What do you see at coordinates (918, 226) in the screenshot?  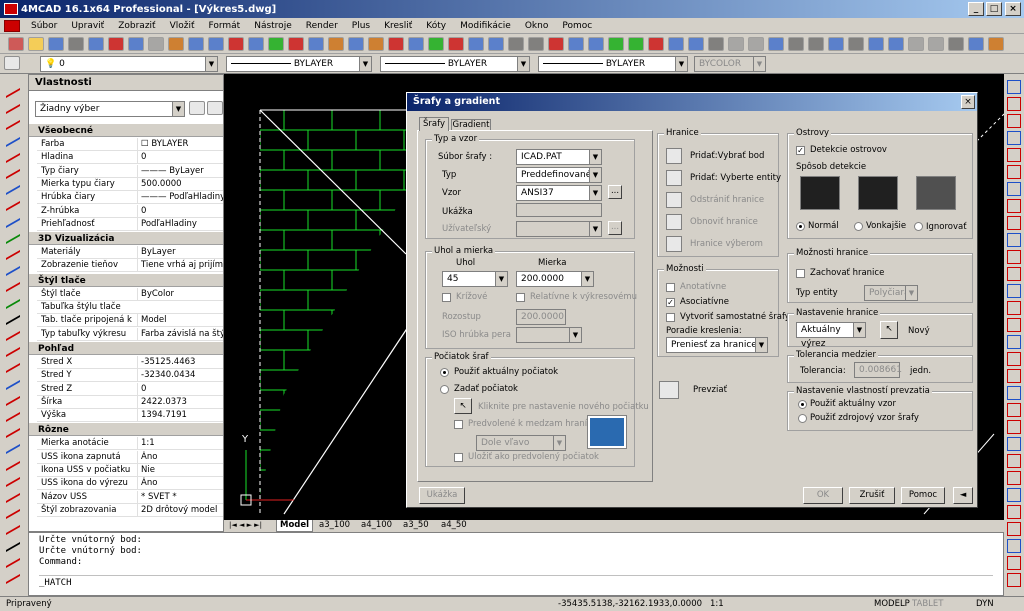 I see `ignore-radio` at bounding box center [918, 226].